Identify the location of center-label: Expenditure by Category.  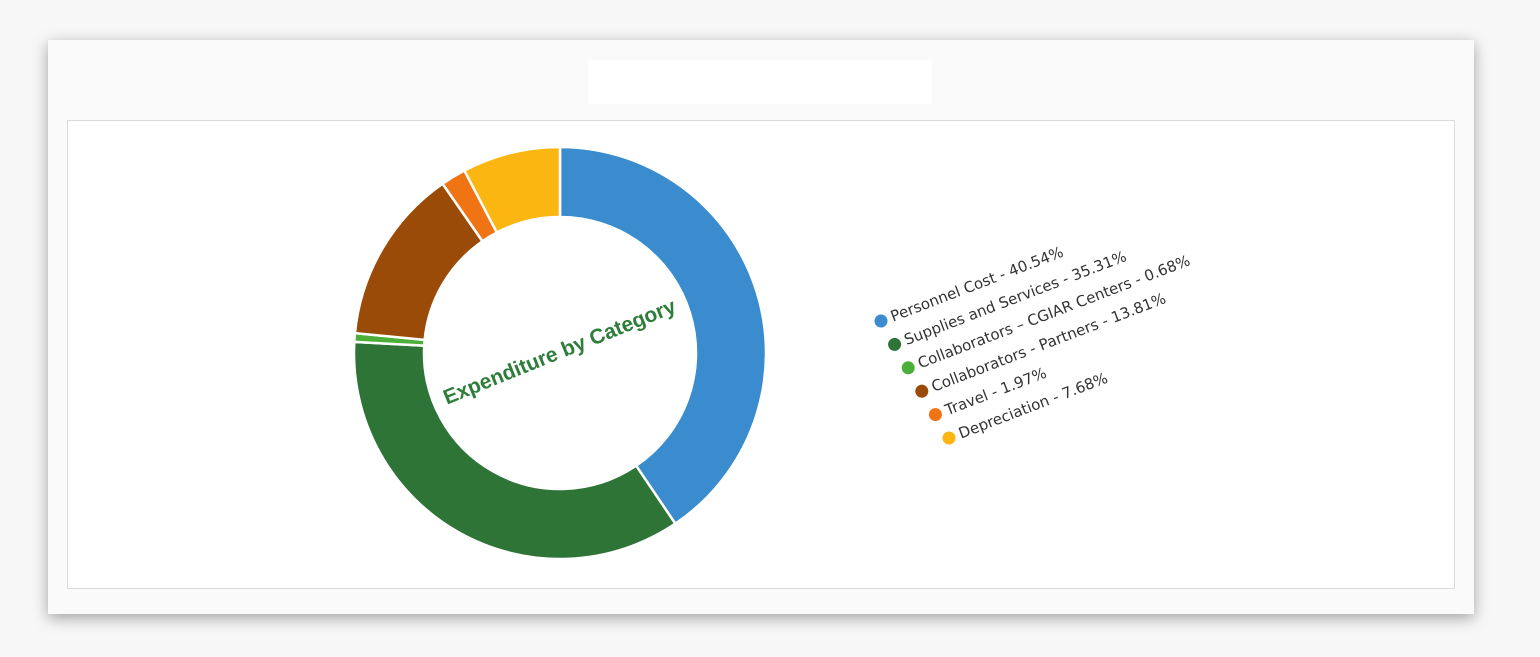
(559, 352).